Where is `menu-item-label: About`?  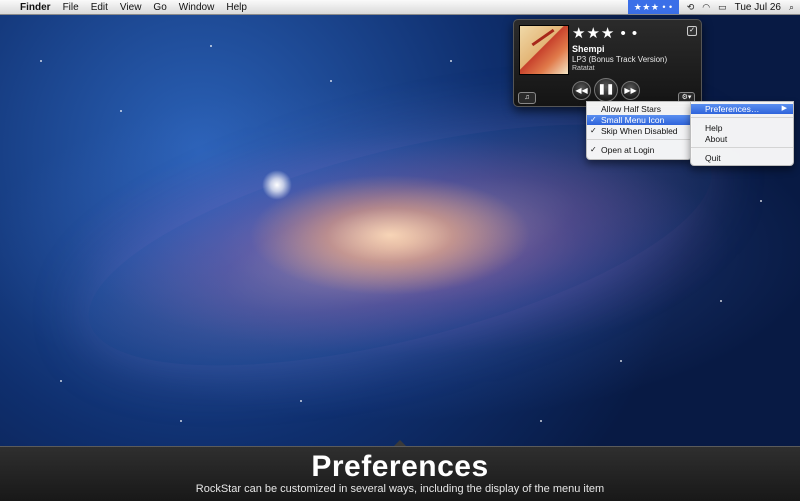 menu-item-label: About is located at coordinates (716, 139).